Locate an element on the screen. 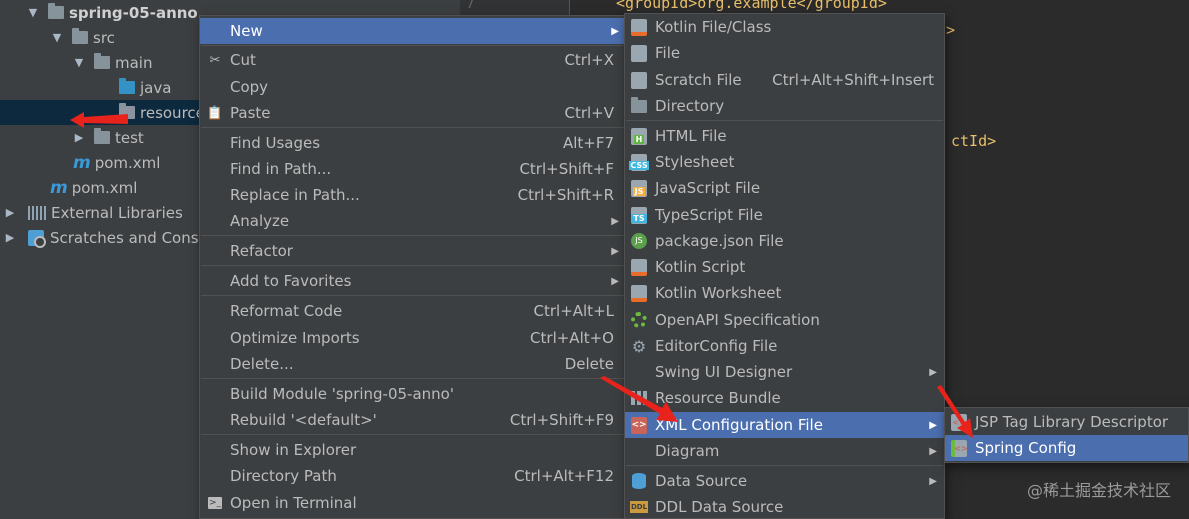 Image resolution: width=1189 pixels, height=519 pixels. menu-item-jsp-tag: <> JSP Tag Library Descriptor is located at coordinates (1066, 422).